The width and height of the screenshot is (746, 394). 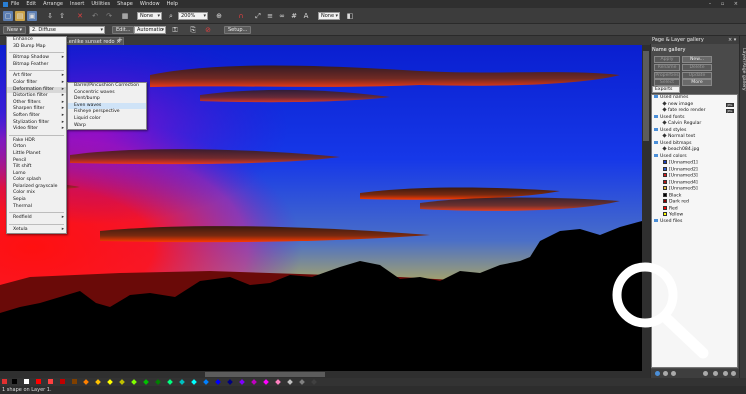 What do you see at coordinates (36, 200) in the screenshot?
I see `effects-menu-item: Sepia` at bounding box center [36, 200].